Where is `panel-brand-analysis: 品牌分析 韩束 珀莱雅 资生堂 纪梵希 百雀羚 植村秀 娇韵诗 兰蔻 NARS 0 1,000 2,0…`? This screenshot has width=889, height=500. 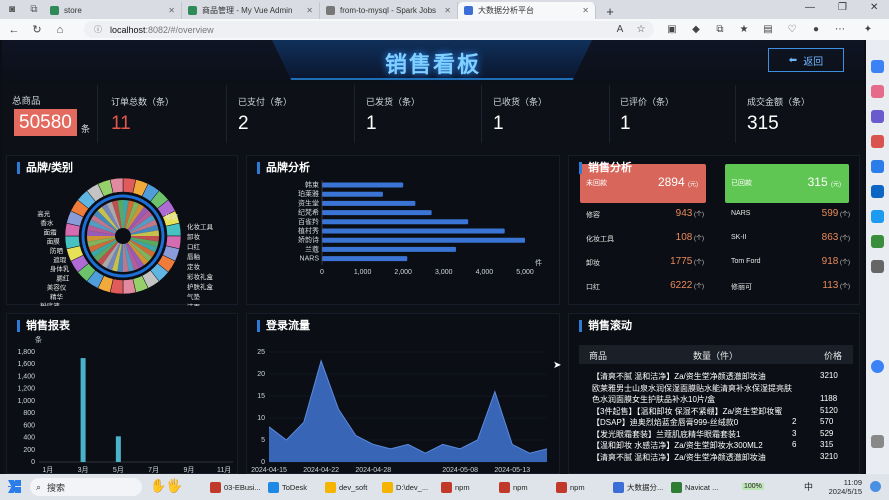
panel-brand-analysis: 品牌分析 韩束 珀莱雅 资生堂 纪梵希 百雀羚 植村秀 娇韵诗 兰蔻 NARS 0 1,000 2,0… is located at coordinates (403, 230).